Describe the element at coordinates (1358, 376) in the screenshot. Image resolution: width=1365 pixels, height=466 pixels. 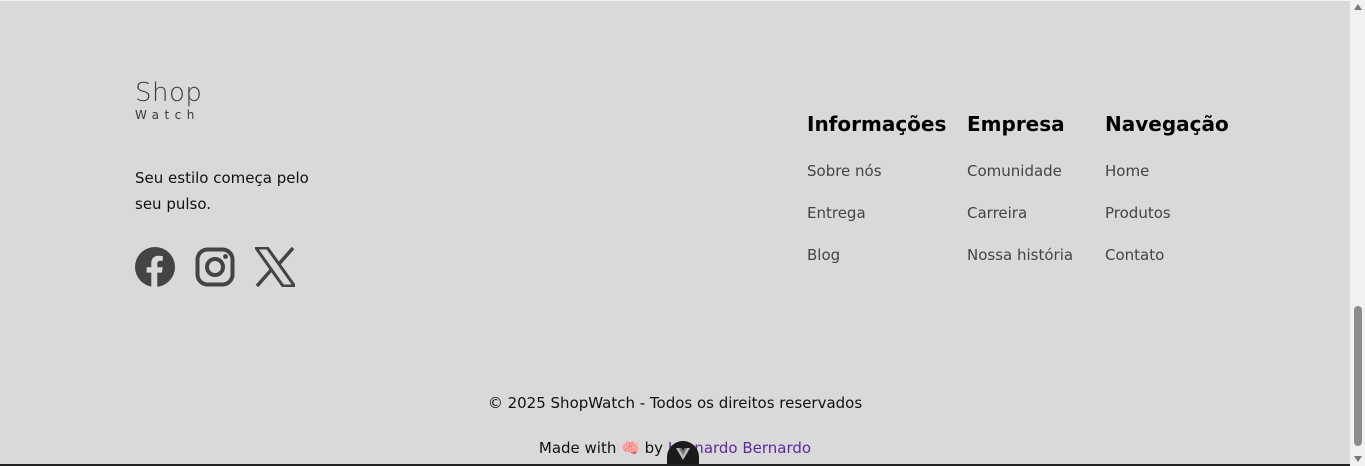
I see `scroll-thumb` at that location.